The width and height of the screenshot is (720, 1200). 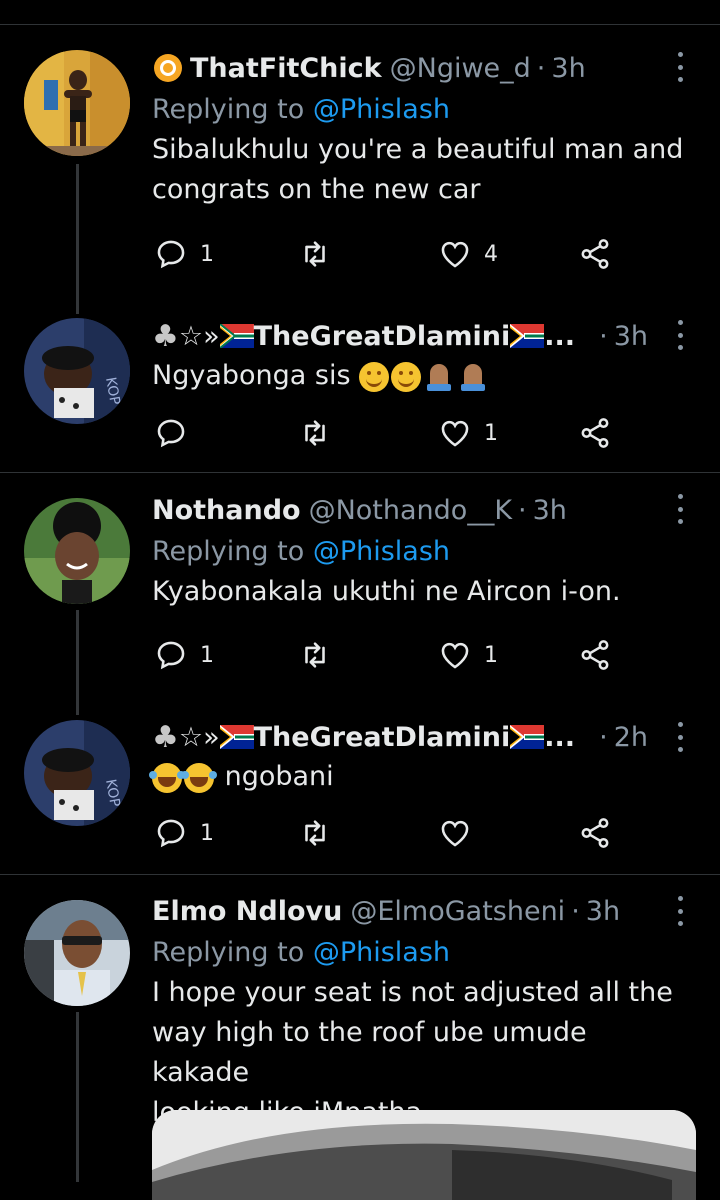 What do you see at coordinates (419, 777) in the screenshot?
I see `tweet-text: ngobani` at bounding box center [419, 777].